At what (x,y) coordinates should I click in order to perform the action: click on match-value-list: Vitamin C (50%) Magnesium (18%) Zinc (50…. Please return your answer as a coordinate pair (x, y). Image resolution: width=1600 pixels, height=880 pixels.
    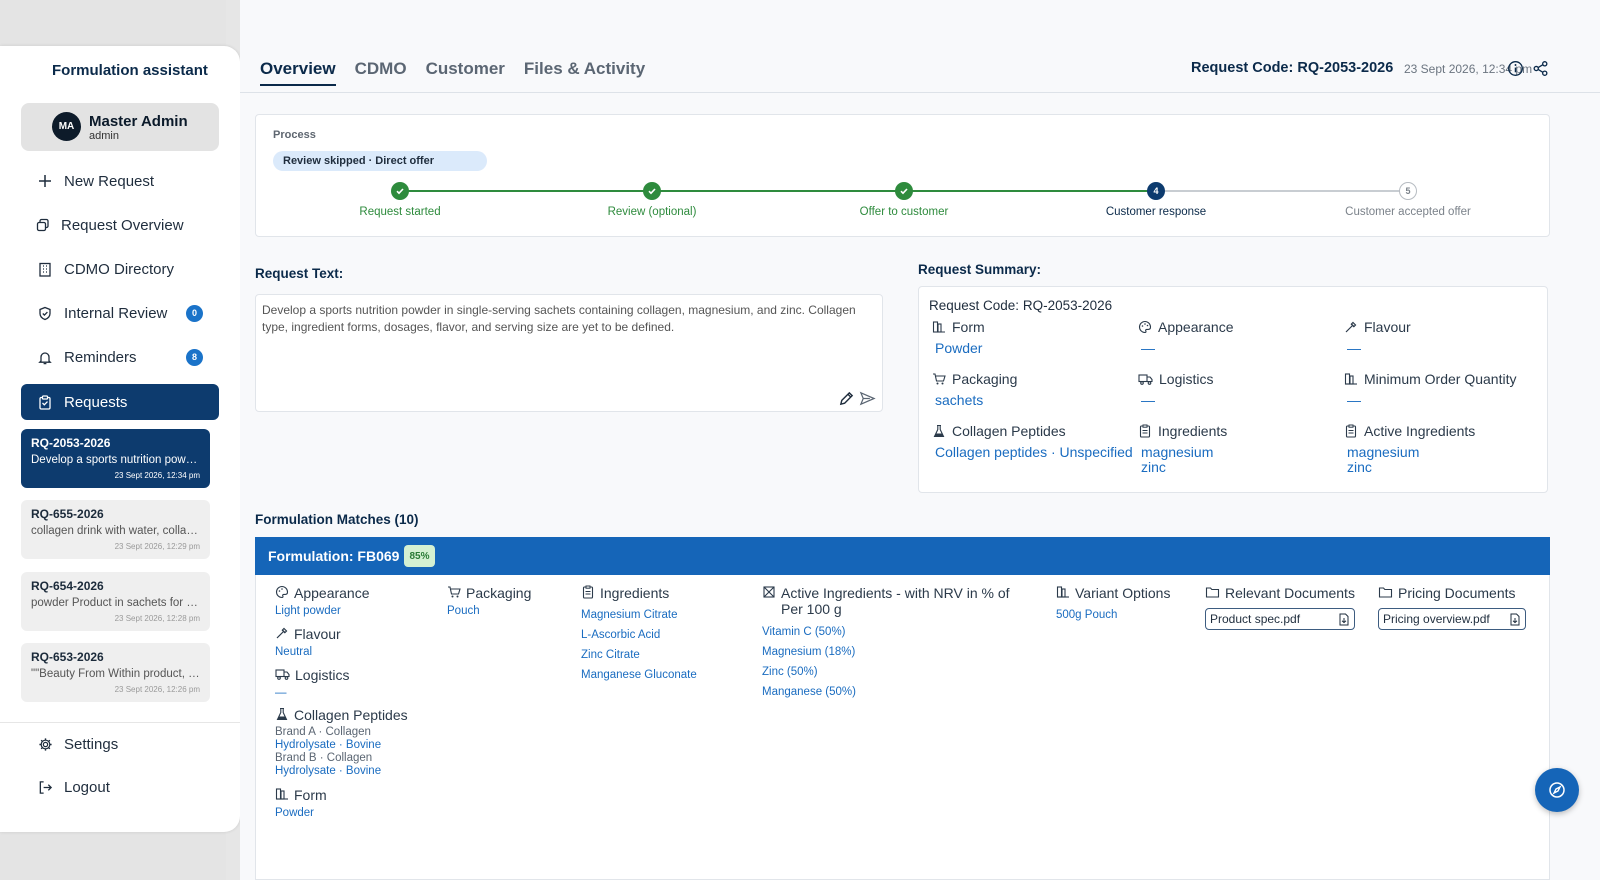
    Looking at the image, I should click on (897, 662).